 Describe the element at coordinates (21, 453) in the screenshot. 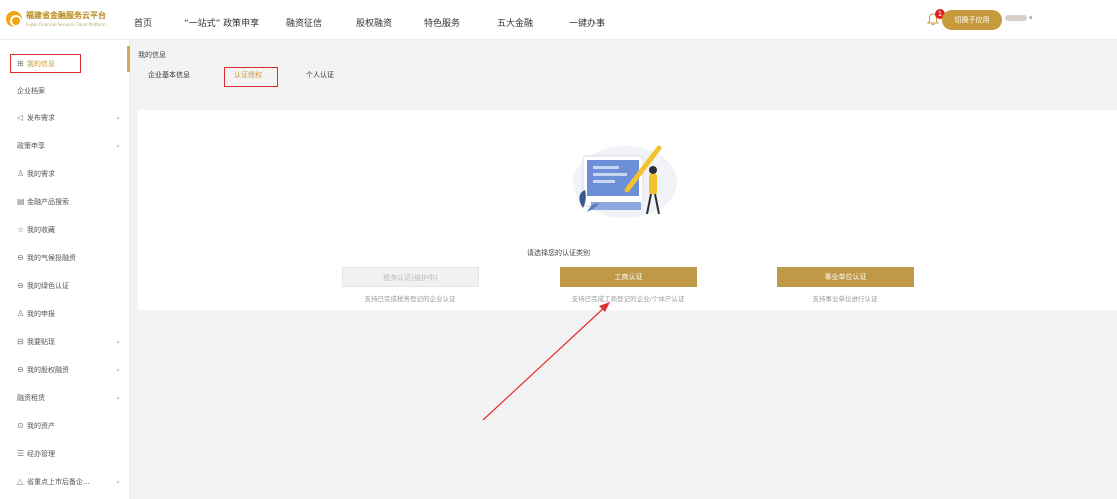

I see `menu-icon: ☰` at that location.